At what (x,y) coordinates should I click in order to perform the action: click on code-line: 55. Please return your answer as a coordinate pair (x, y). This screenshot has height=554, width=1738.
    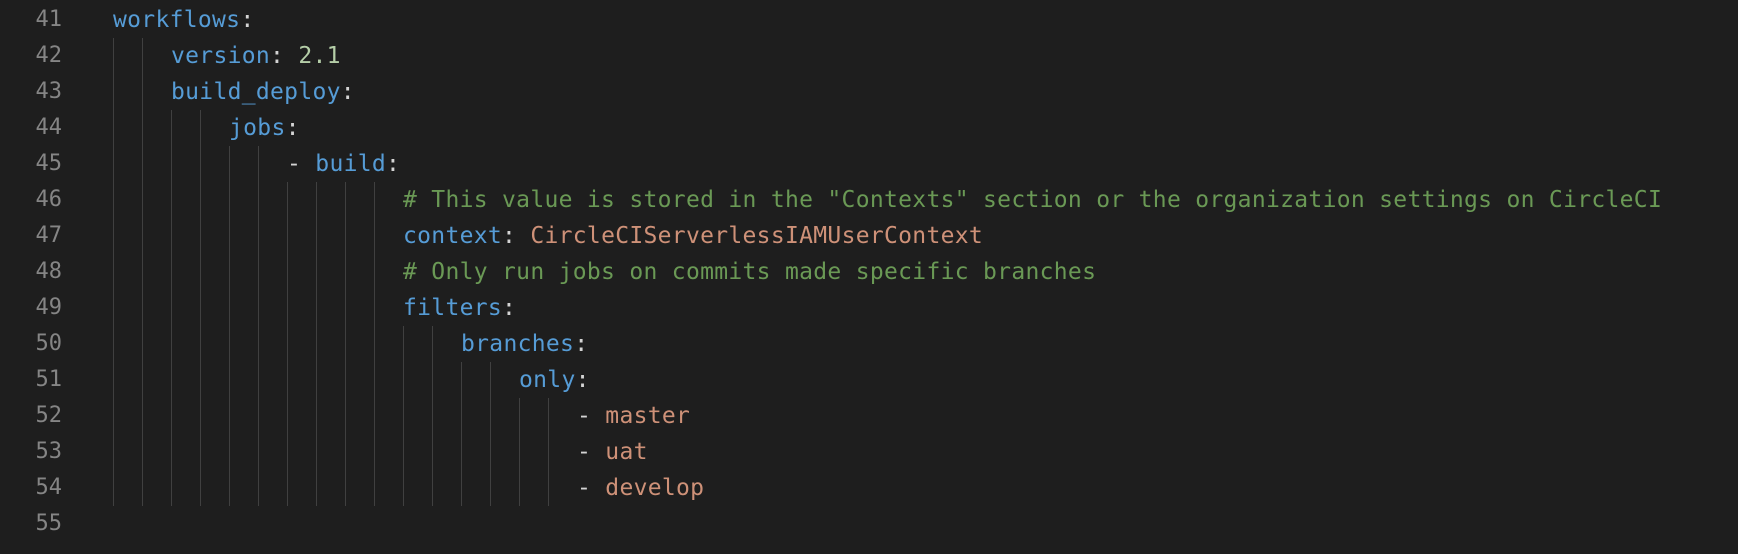
    Looking at the image, I should click on (869, 524).